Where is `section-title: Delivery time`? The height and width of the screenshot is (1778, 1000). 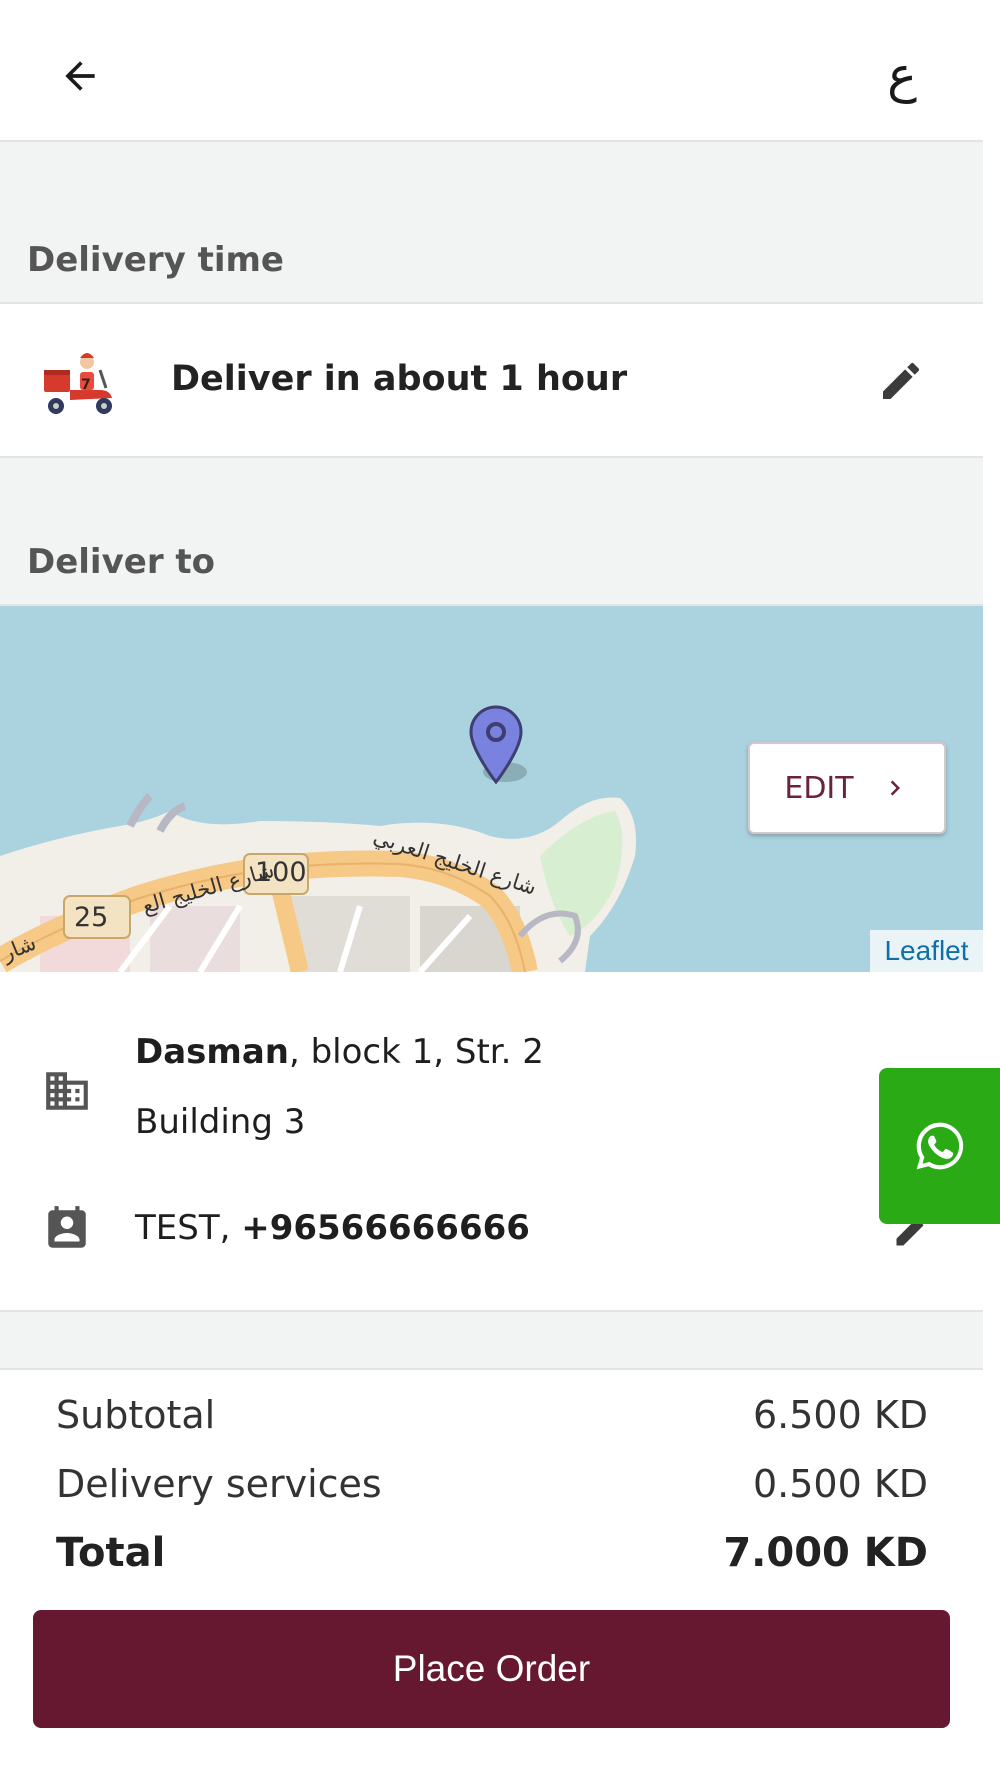 section-title: Delivery time is located at coordinates (155, 260).